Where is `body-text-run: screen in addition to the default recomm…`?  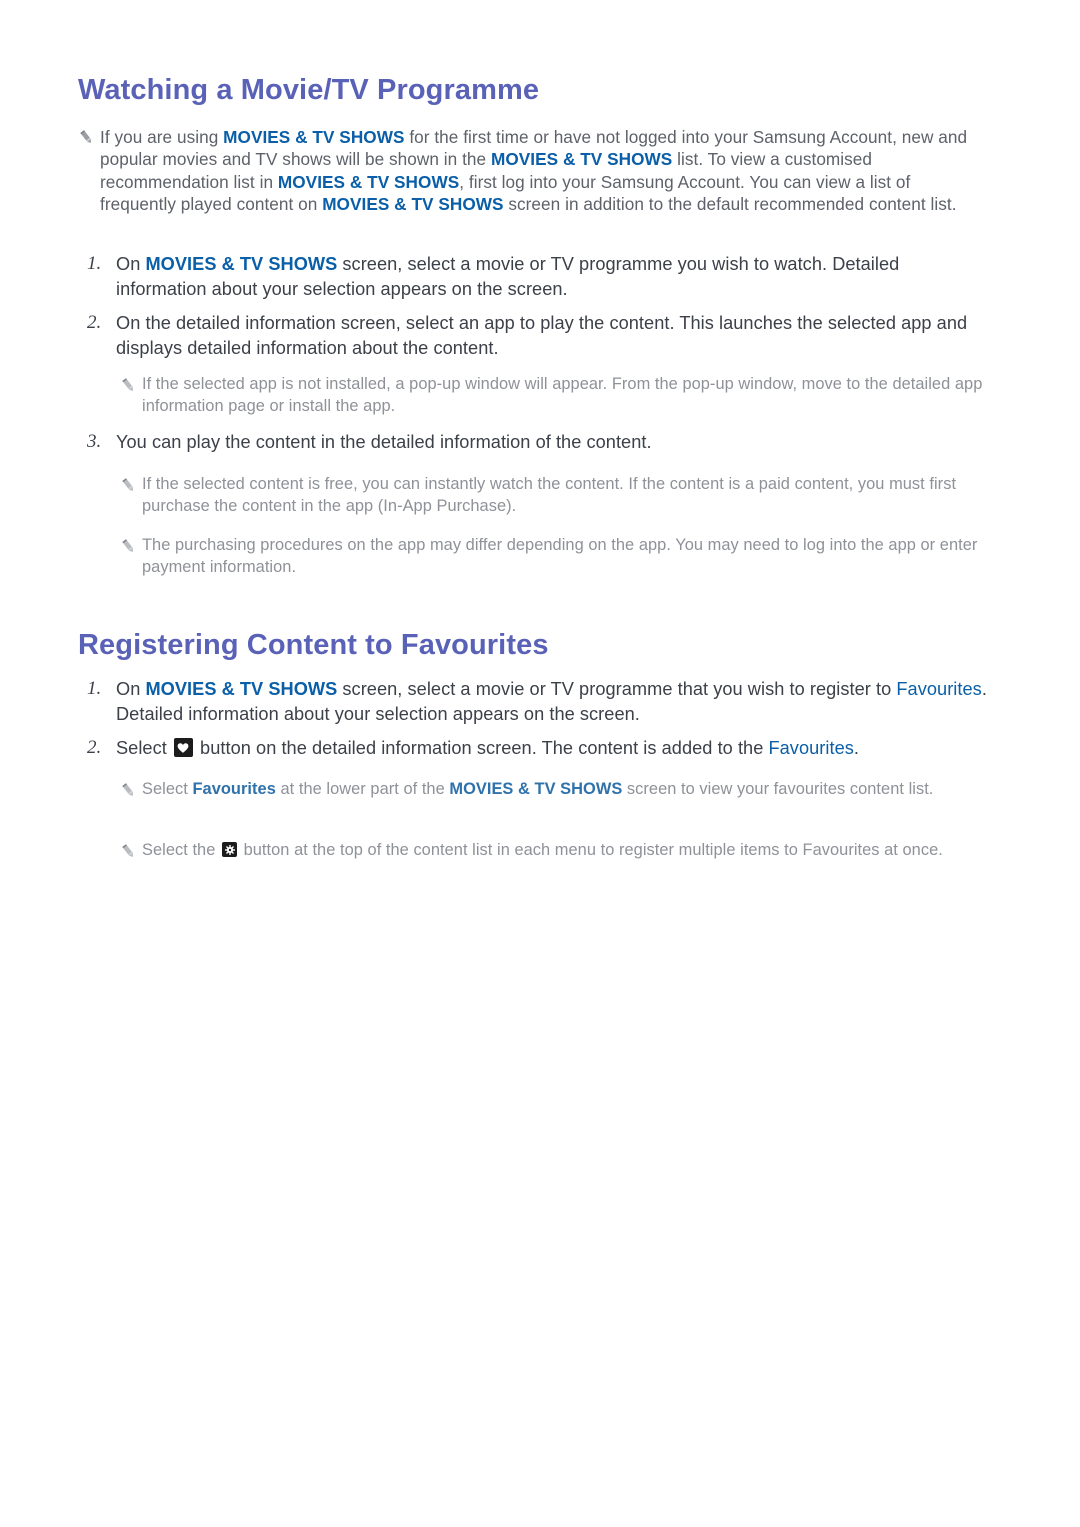
body-text-run: screen in addition to the default recomm… is located at coordinates (730, 204).